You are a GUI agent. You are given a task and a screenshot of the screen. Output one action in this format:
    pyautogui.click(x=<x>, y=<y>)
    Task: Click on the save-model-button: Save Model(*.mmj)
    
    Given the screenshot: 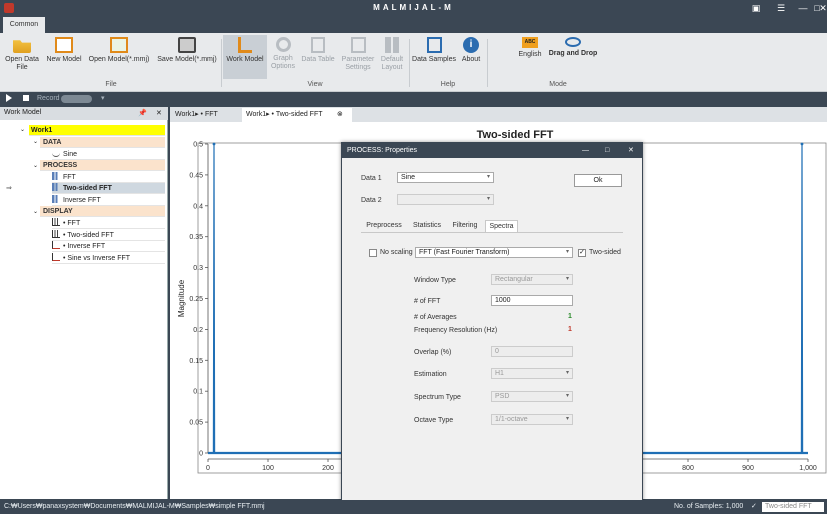 What is the action you would take?
    pyautogui.click(x=187, y=57)
    